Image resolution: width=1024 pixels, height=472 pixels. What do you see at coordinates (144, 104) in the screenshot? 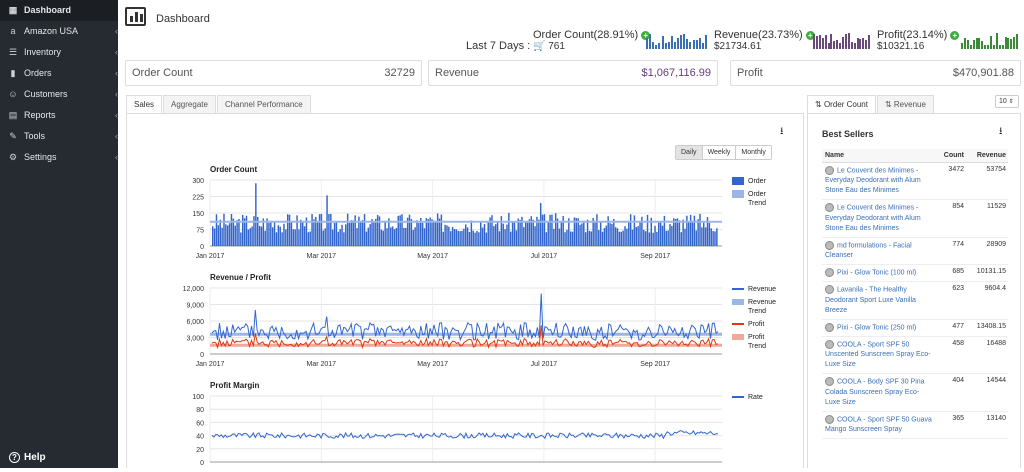
I see `tab-sales: Sales` at bounding box center [144, 104].